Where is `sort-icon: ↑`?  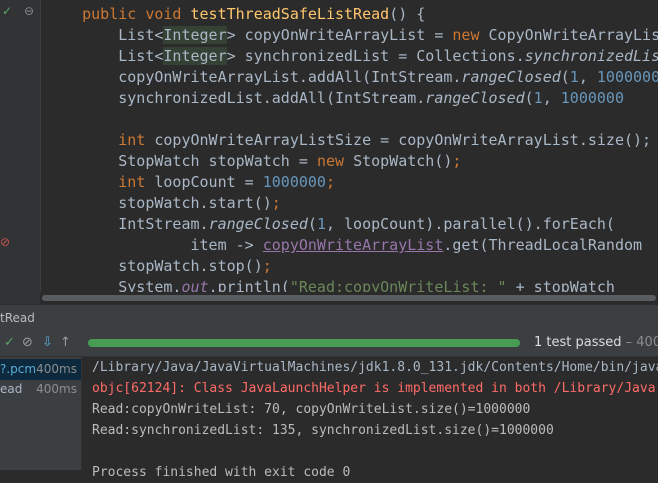
sort-icon: ↑ is located at coordinates (65, 343).